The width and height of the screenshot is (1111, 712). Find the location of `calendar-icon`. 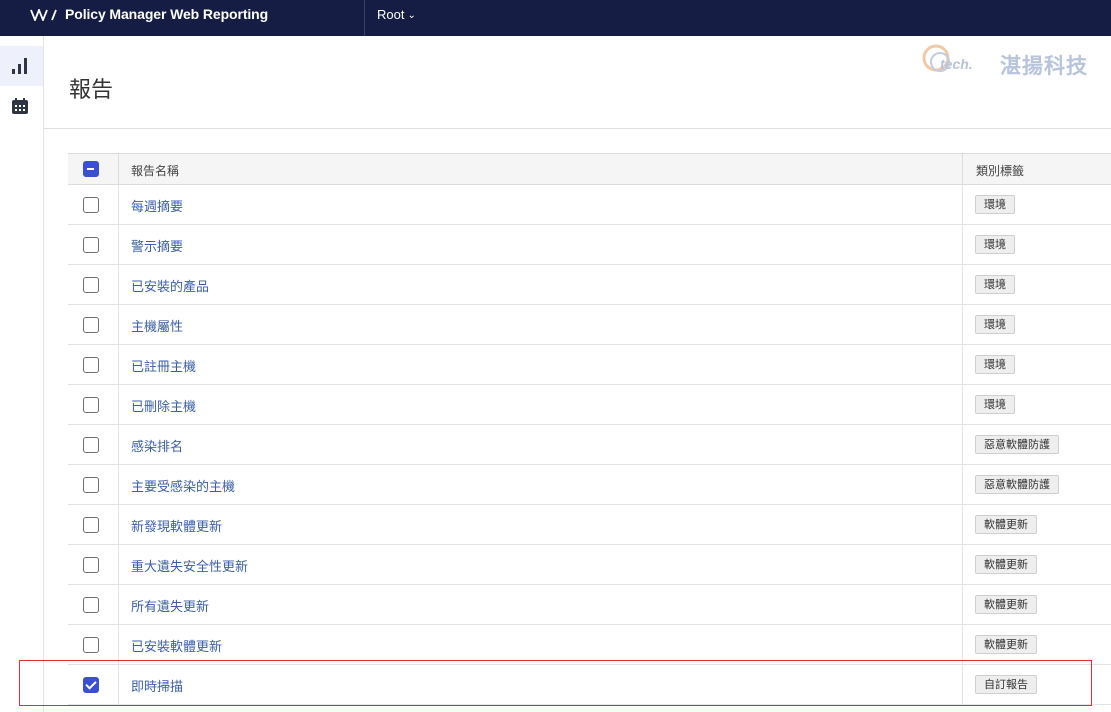

calendar-icon is located at coordinates (20, 106).